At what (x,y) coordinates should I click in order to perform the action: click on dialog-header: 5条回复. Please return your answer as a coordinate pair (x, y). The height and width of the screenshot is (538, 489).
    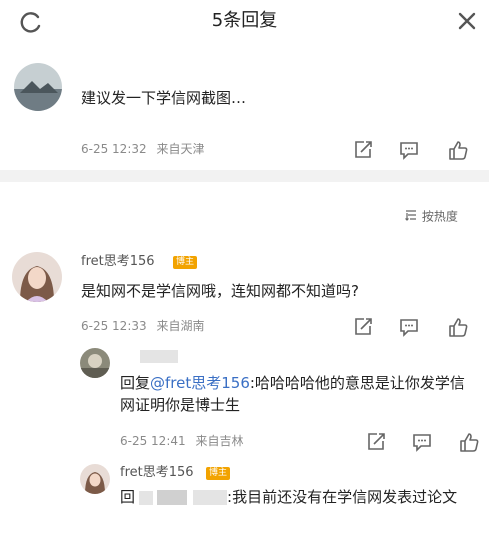
    Looking at the image, I should click on (244, 22).